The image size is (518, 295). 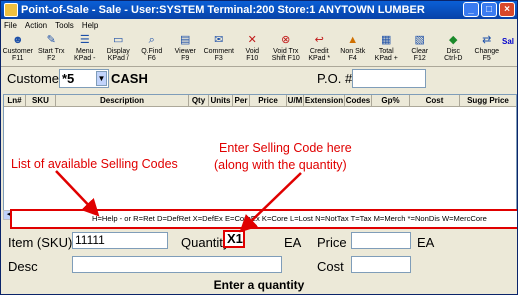 I want to click on clear-button: ▧ Clear F12, so click(x=420, y=49).